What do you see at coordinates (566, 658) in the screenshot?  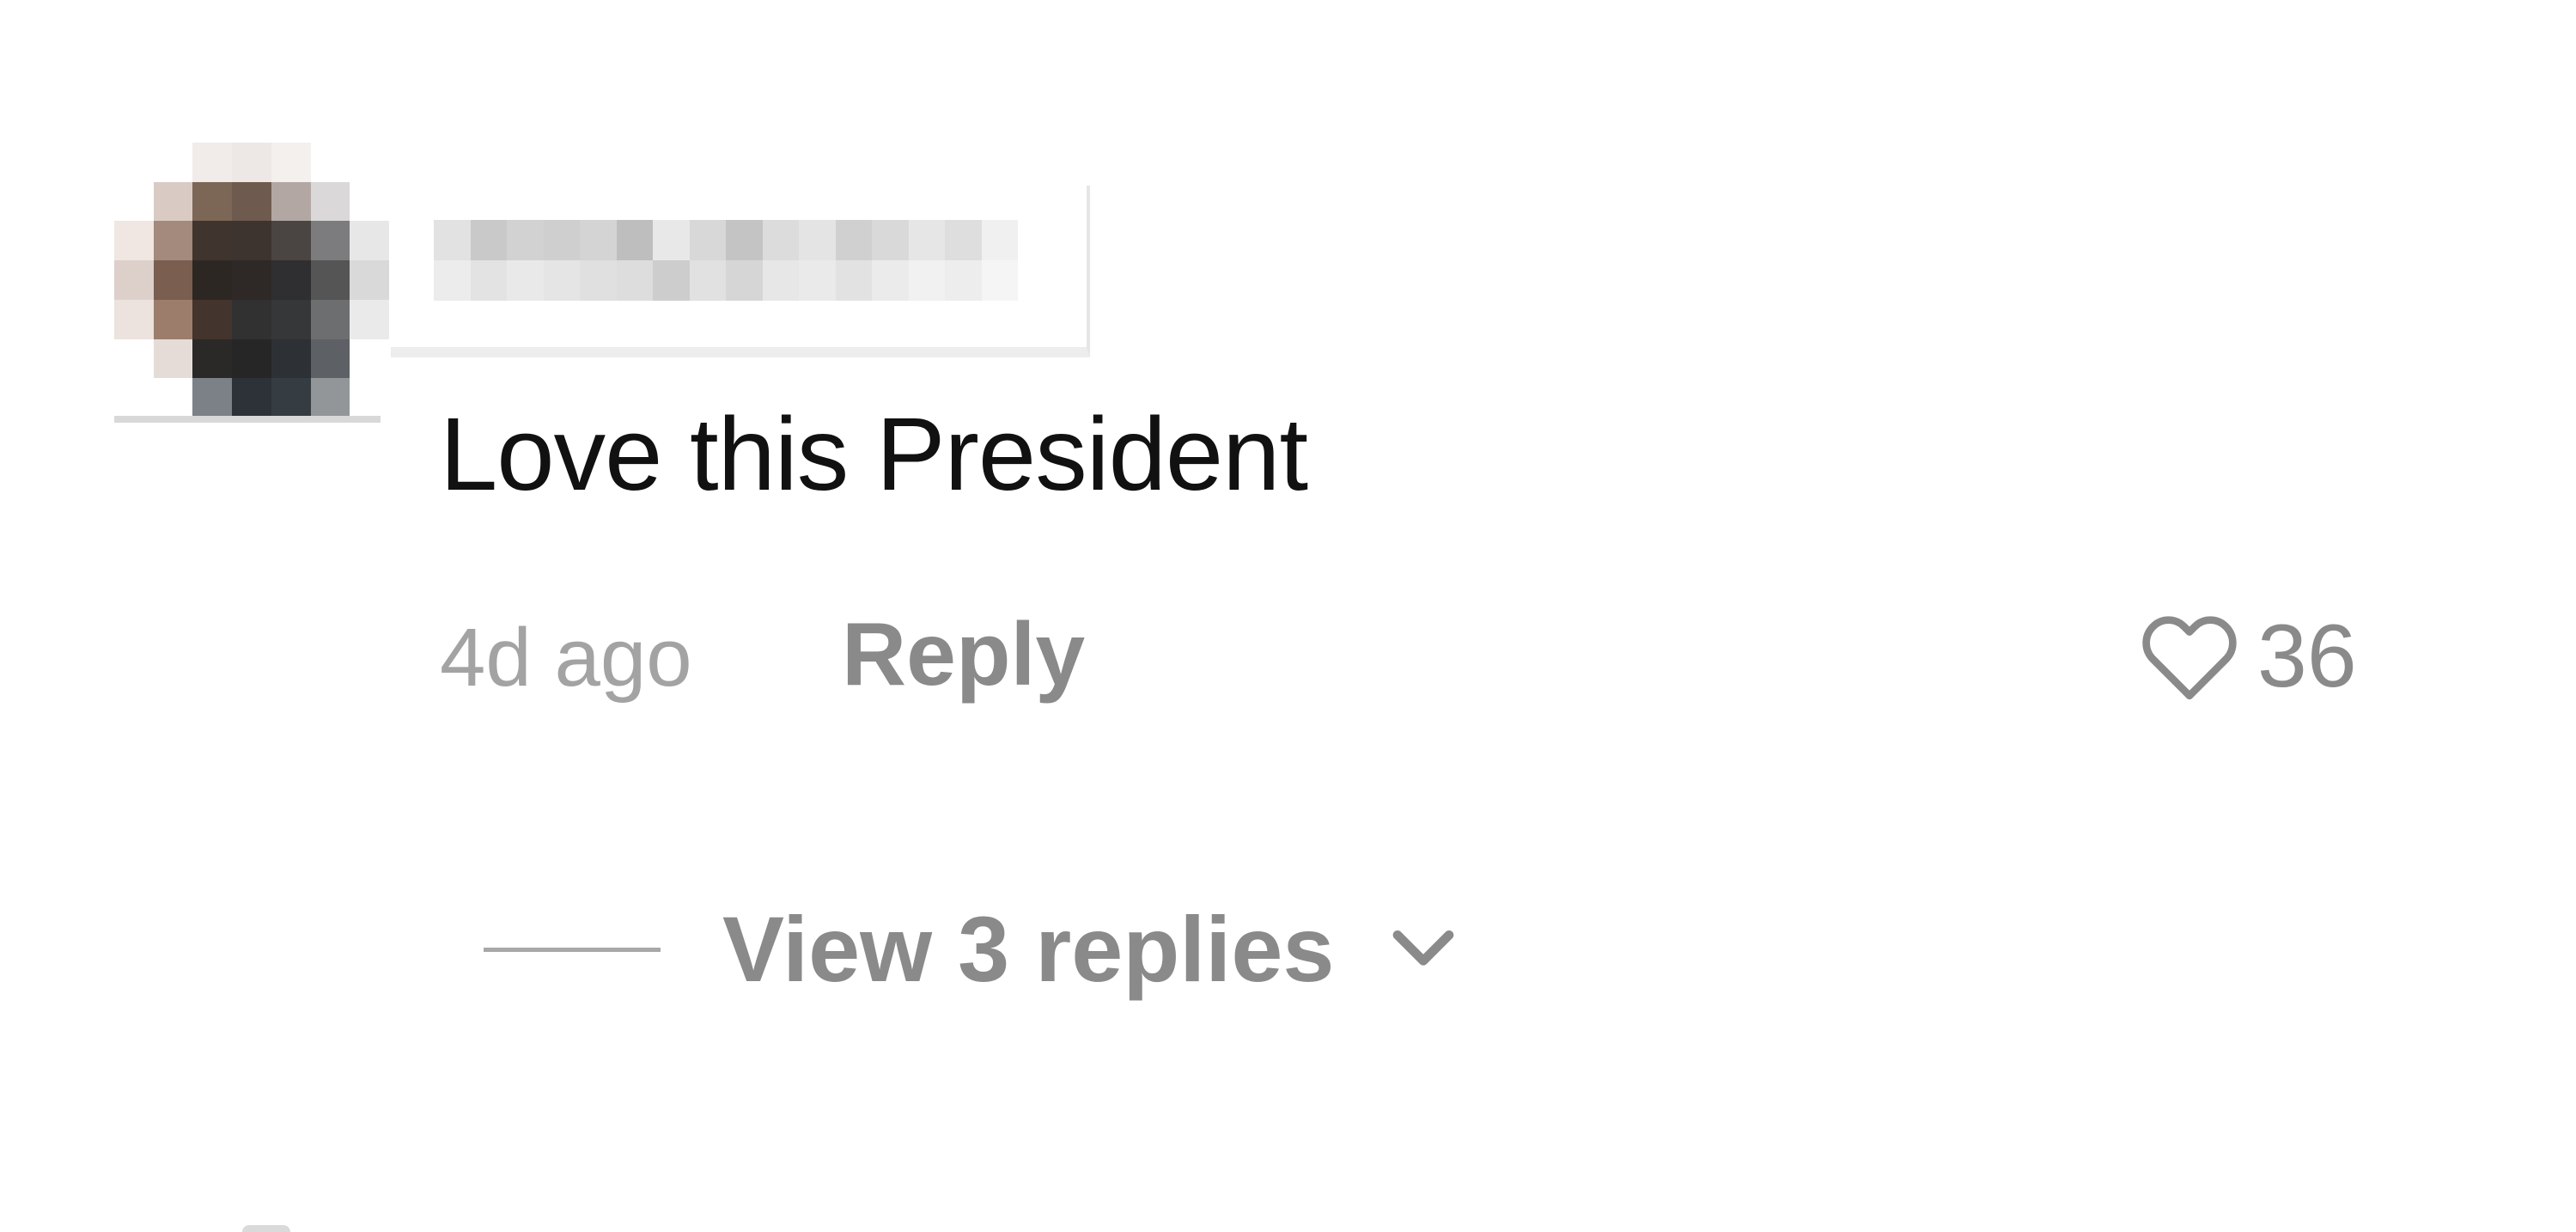 I see `comment-timestamp: 4d ago` at bounding box center [566, 658].